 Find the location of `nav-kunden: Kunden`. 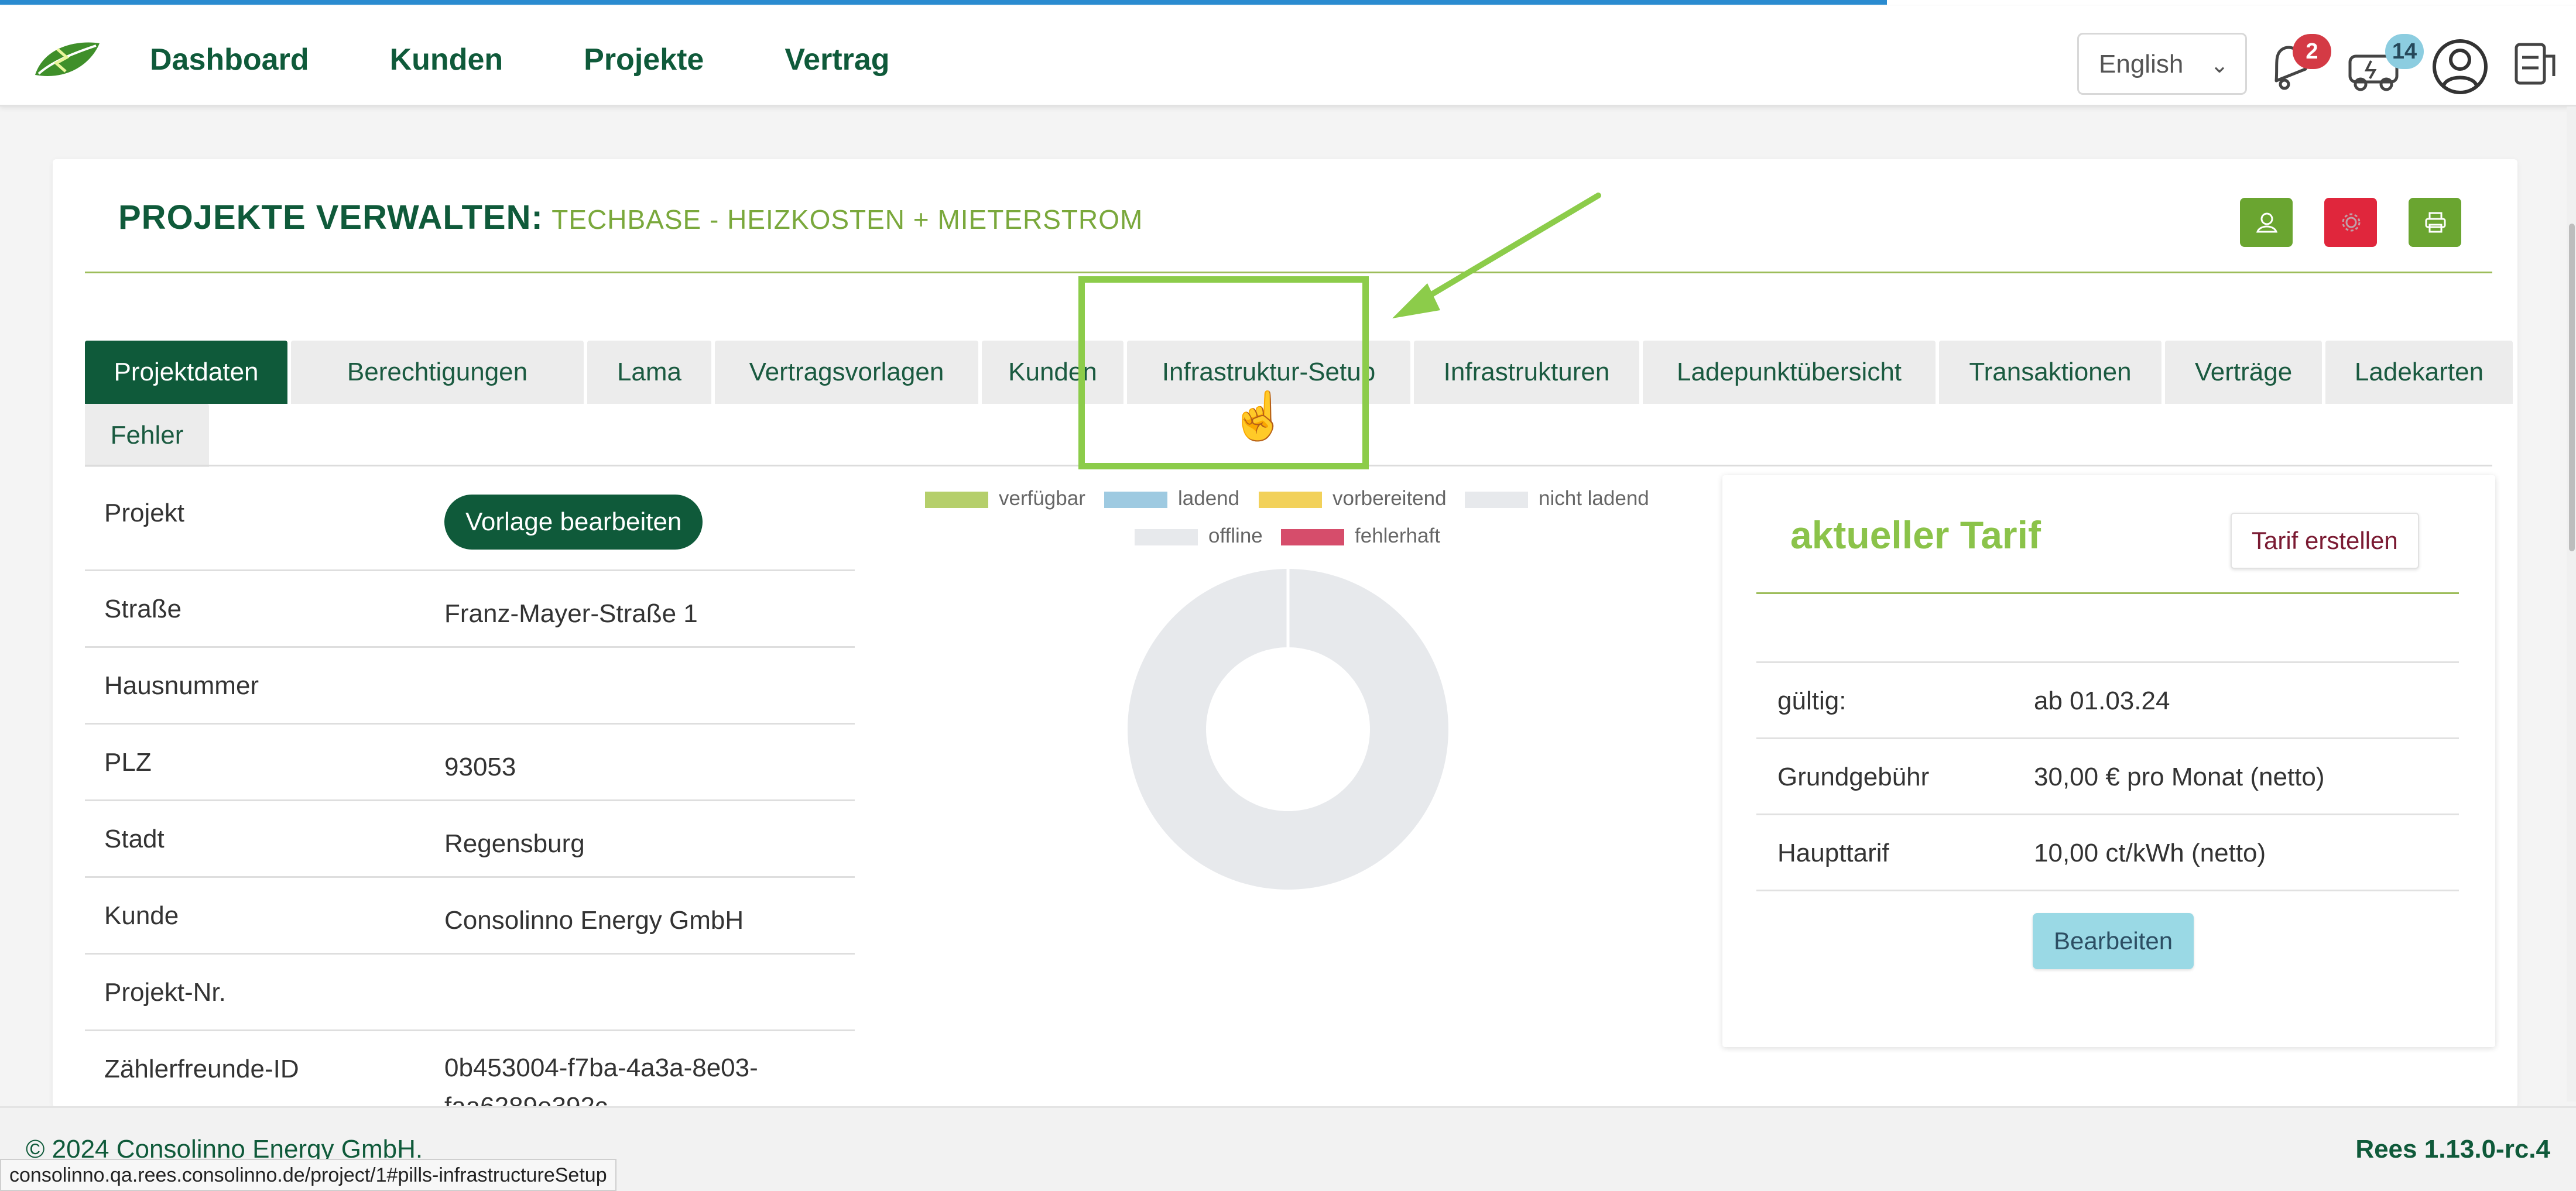

nav-kunden: Kunden is located at coordinates (446, 59).